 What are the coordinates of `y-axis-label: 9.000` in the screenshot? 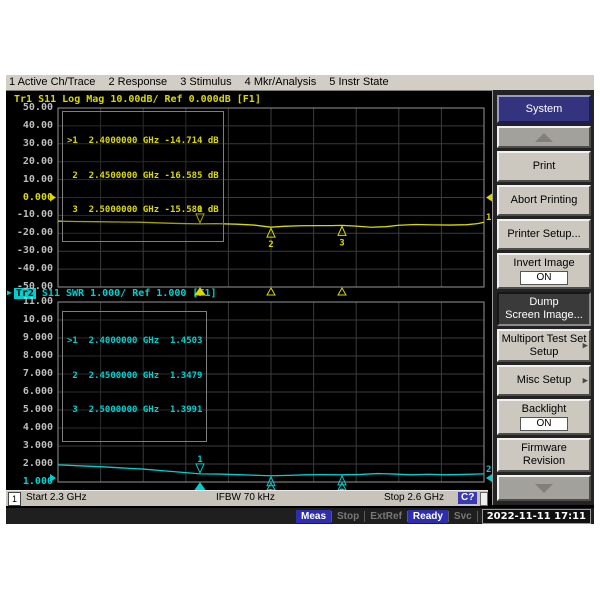 It's located at (37, 337).